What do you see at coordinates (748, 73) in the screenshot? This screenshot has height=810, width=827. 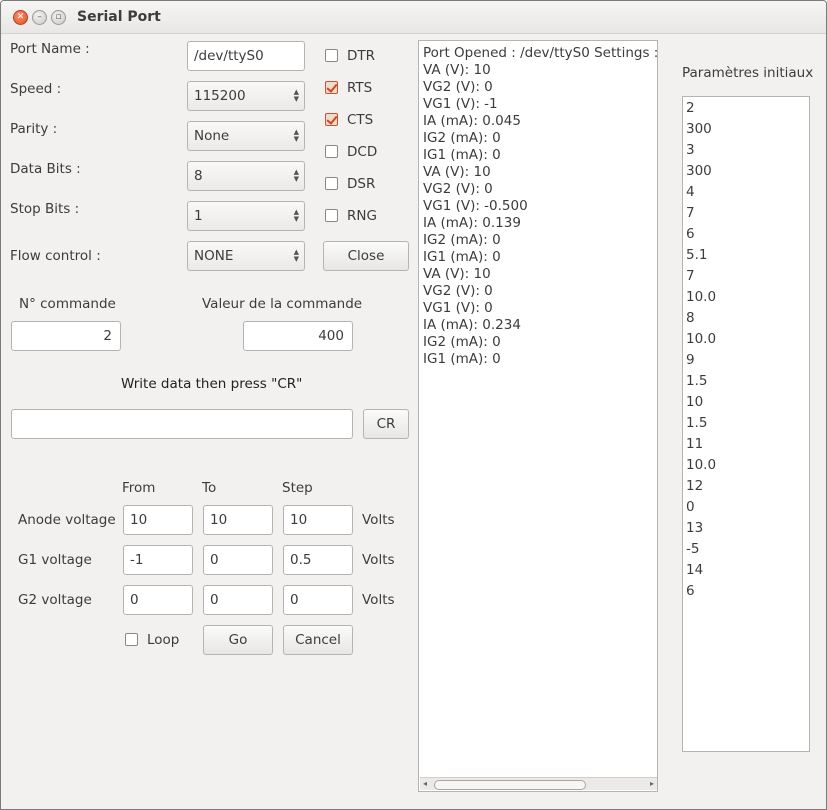 I see `params-title: Paramètres initiaux` at bounding box center [748, 73].